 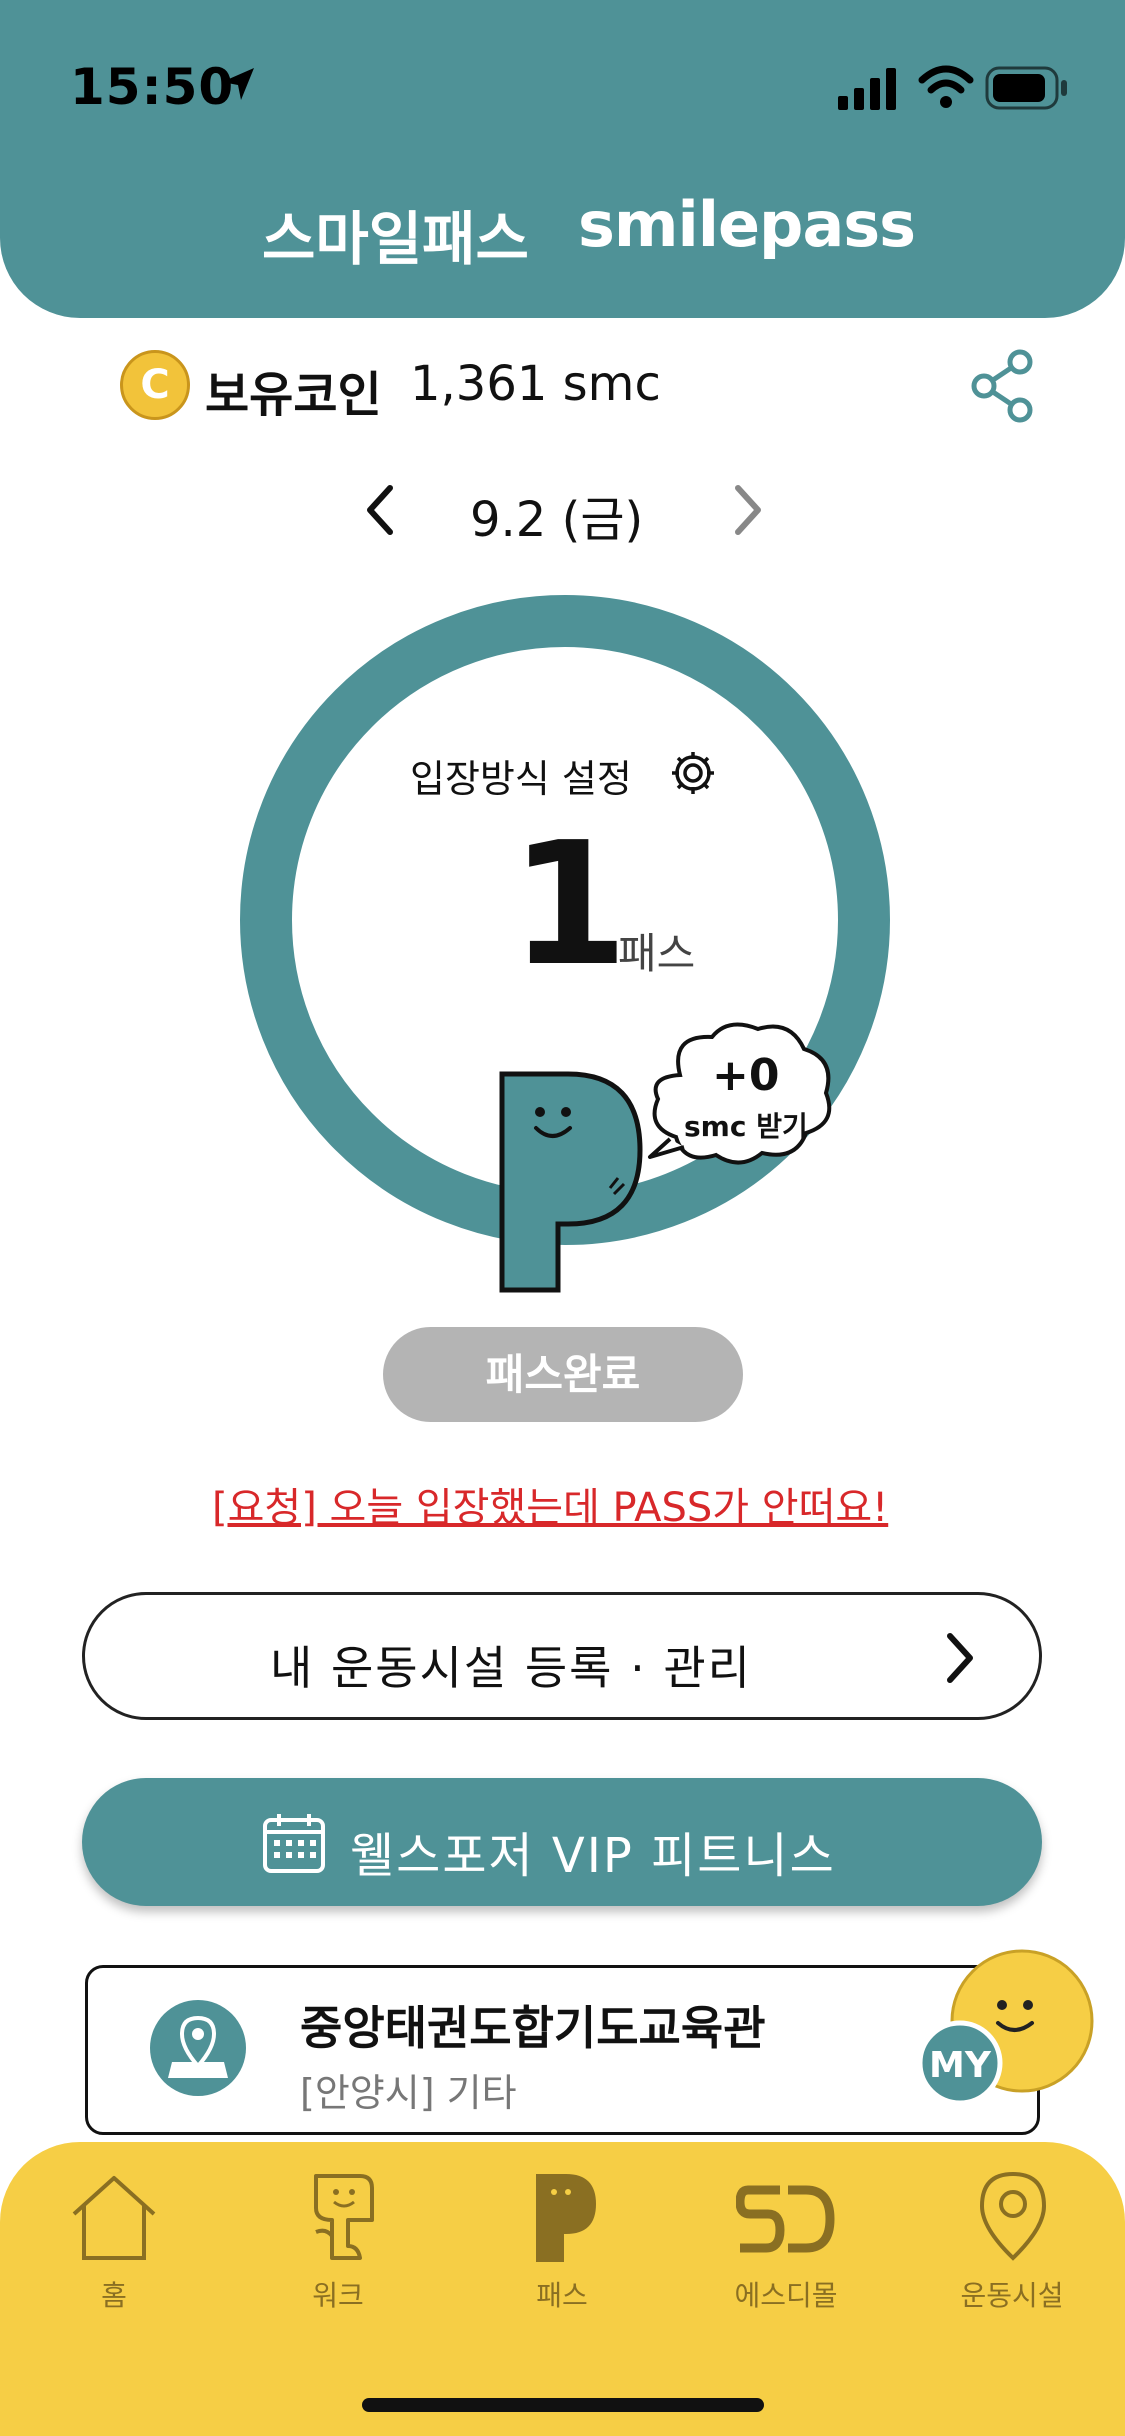 I want to click on bubble-action-label: smc 받기, so click(x=746, y=1126).